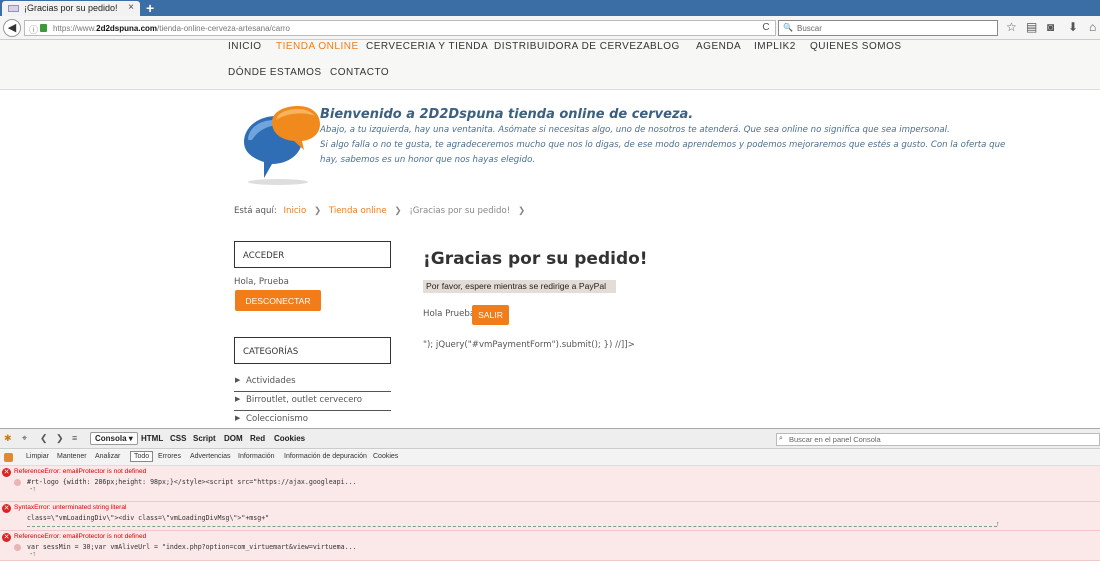 The height and width of the screenshot is (561, 1100). Describe the element at coordinates (71, 8) in the screenshot. I see `browser-tab: ¡Gracias por su pedido! ×` at that location.